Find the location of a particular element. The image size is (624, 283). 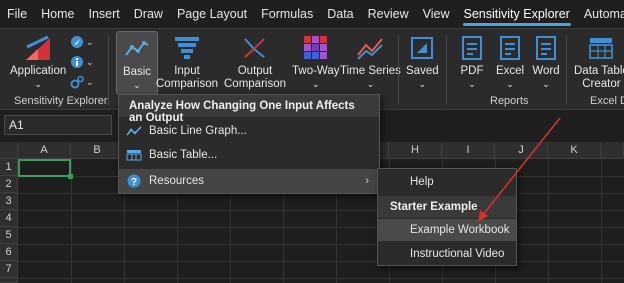

word-button: Word ⌄ is located at coordinates (546, 62).